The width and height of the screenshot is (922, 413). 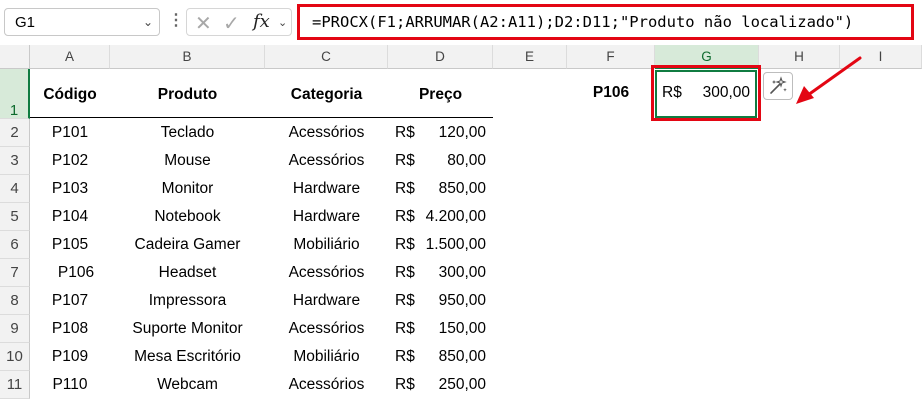 I want to click on cell-code: P110, so click(x=70, y=385).